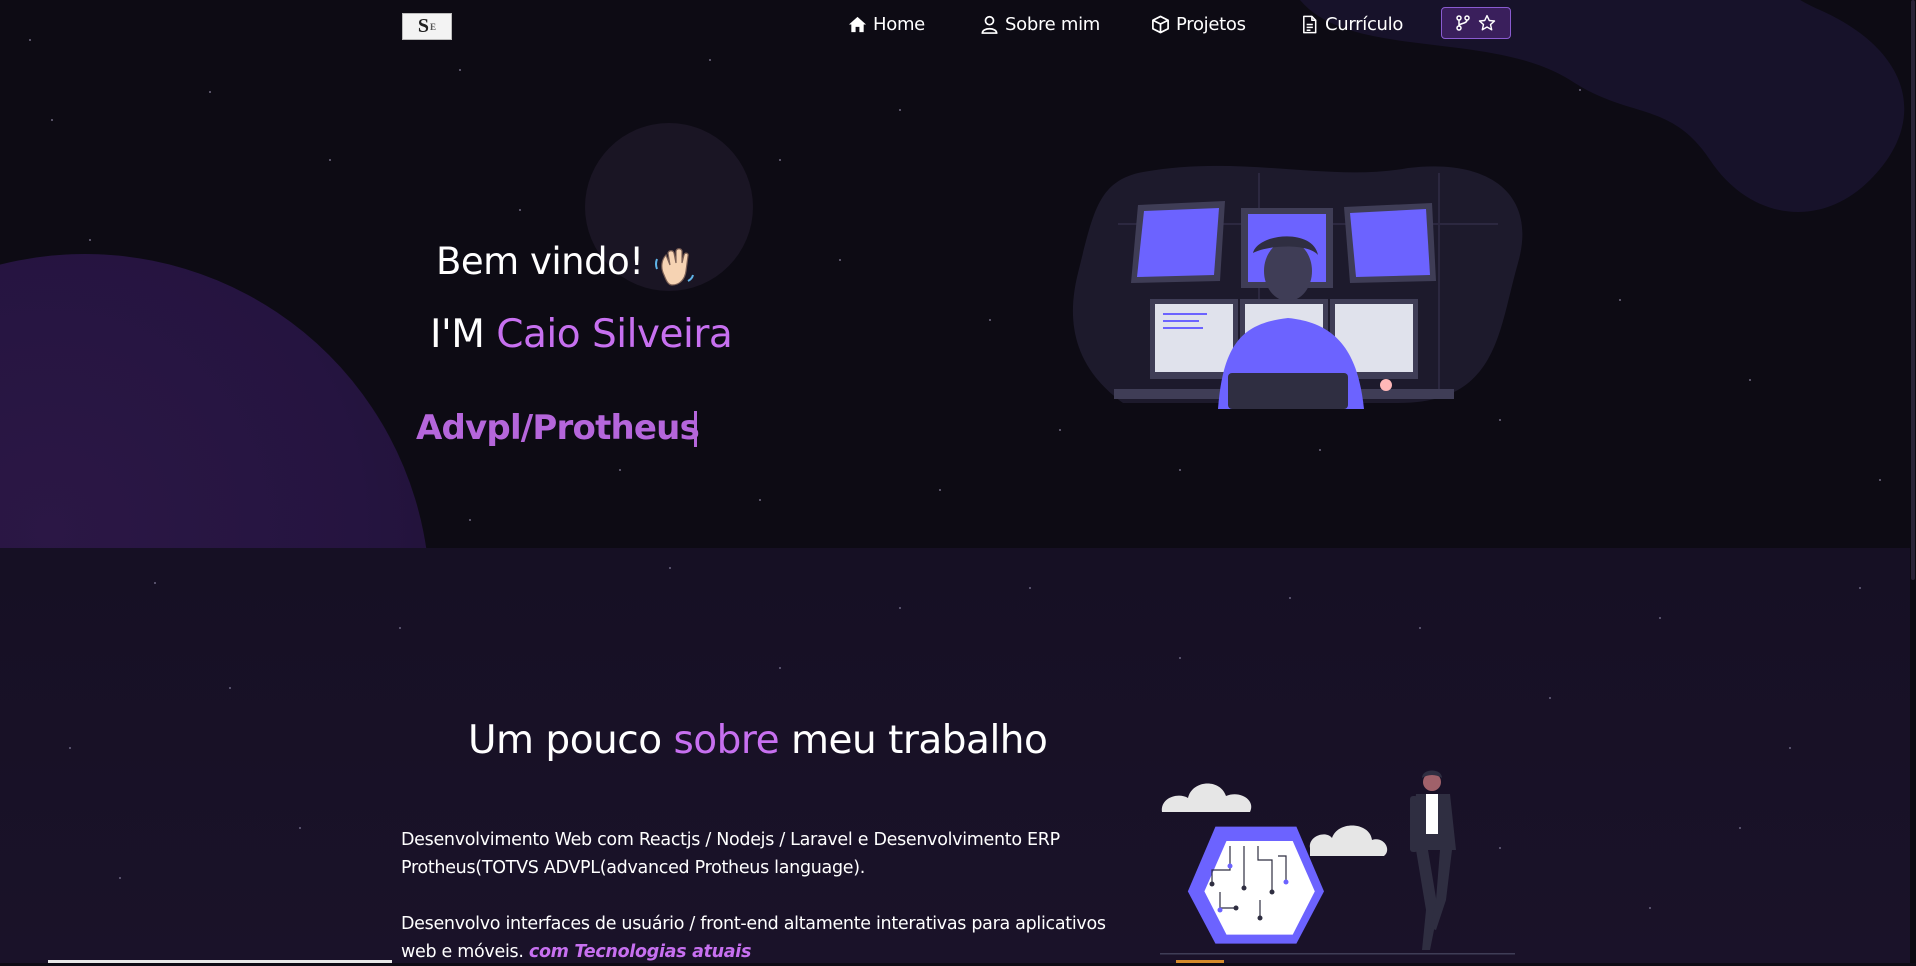 The width and height of the screenshot is (1916, 966). Describe the element at coordinates (571, 740) in the screenshot. I see `about-title-start: Um pouco` at that location.